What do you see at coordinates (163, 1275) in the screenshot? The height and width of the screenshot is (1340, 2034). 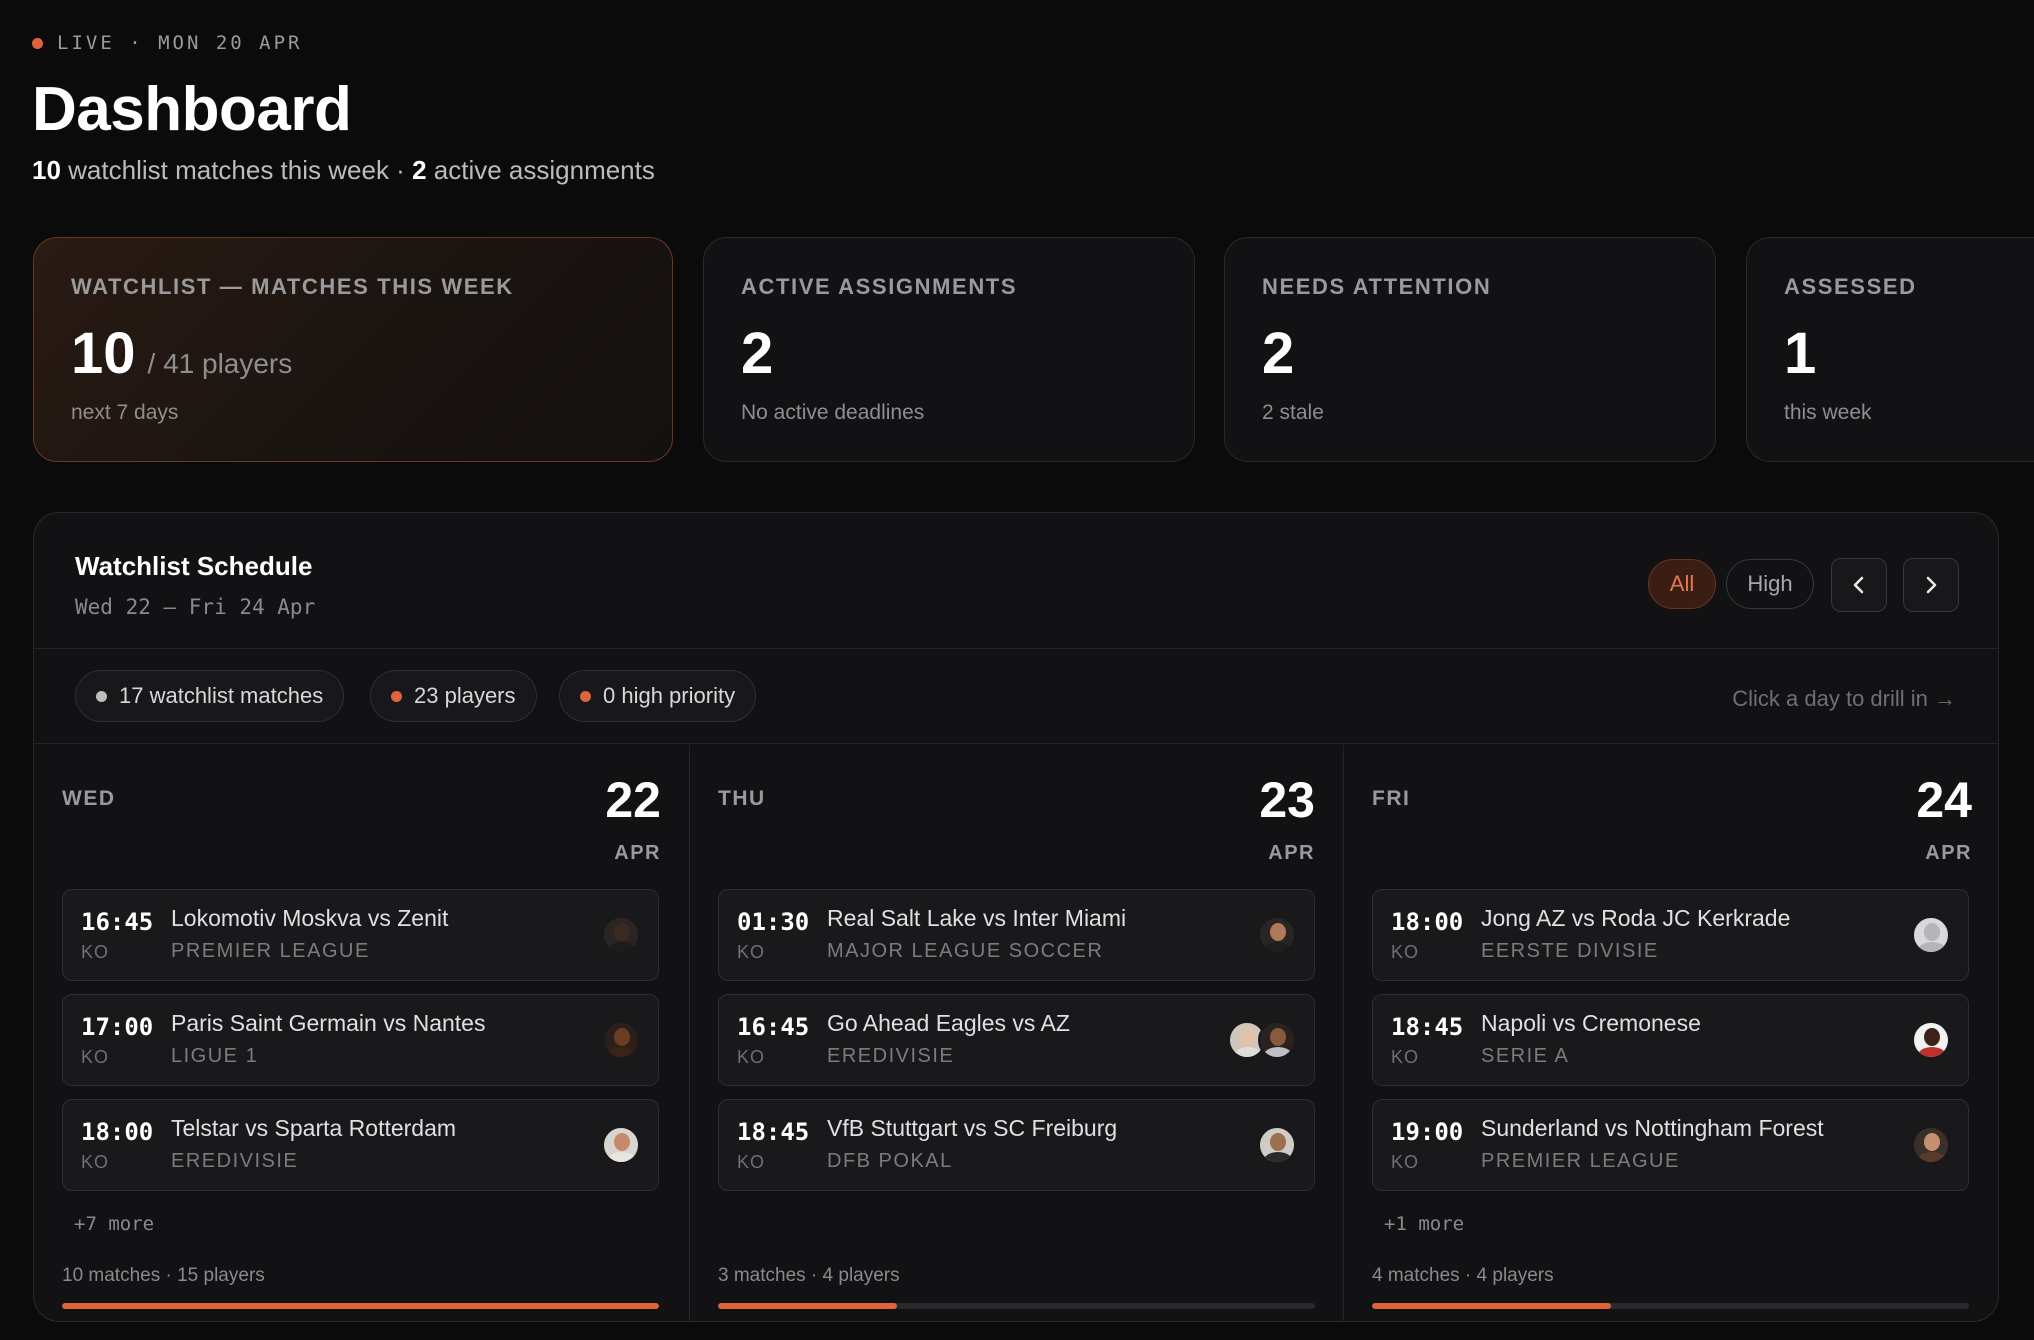 I see `day-summary: 10 matches · 15 players` at bounding box center [163, 1275].